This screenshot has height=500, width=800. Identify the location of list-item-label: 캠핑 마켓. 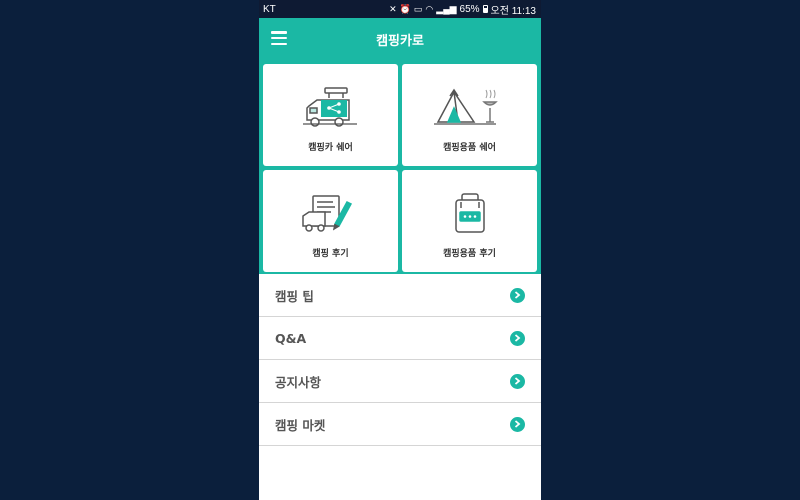
(300, 425).